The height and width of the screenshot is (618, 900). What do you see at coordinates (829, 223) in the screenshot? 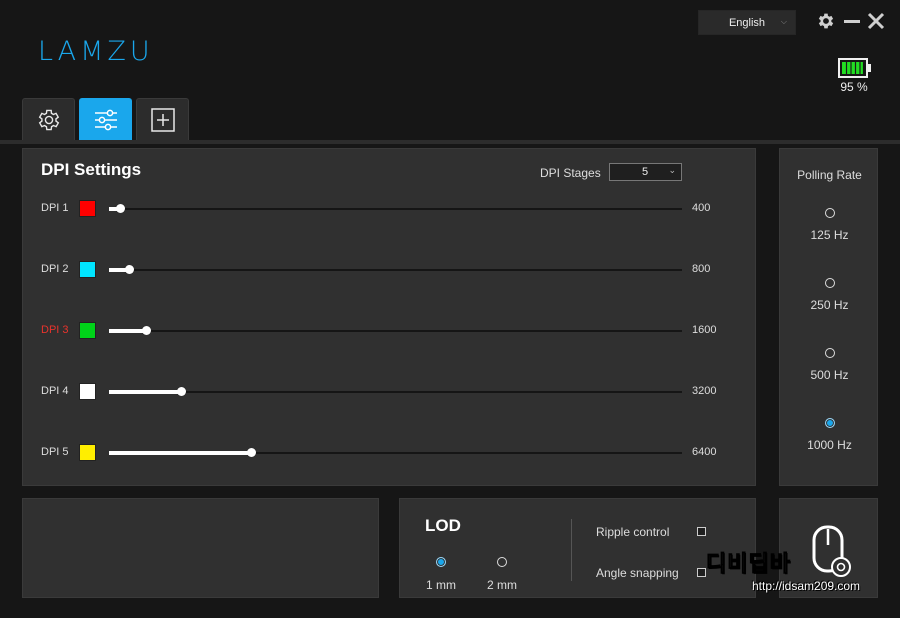
I see `polling-option-125: 125 Hz` at bounding box center [829, 223].